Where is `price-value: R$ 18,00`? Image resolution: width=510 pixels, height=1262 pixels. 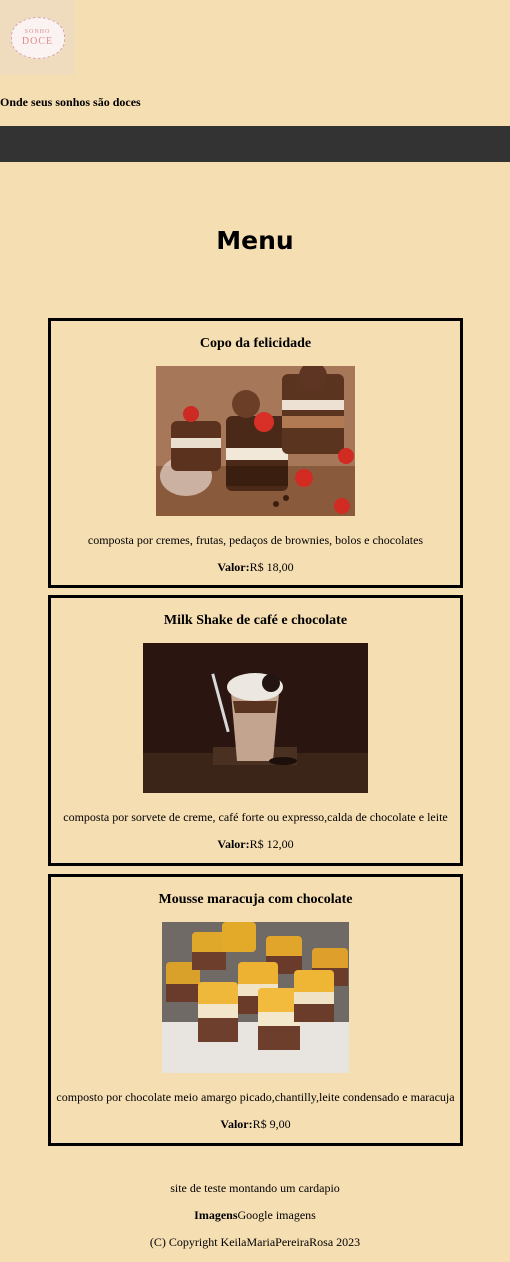 price-value: R$ 18,00 is located at coordinates (271, 567).